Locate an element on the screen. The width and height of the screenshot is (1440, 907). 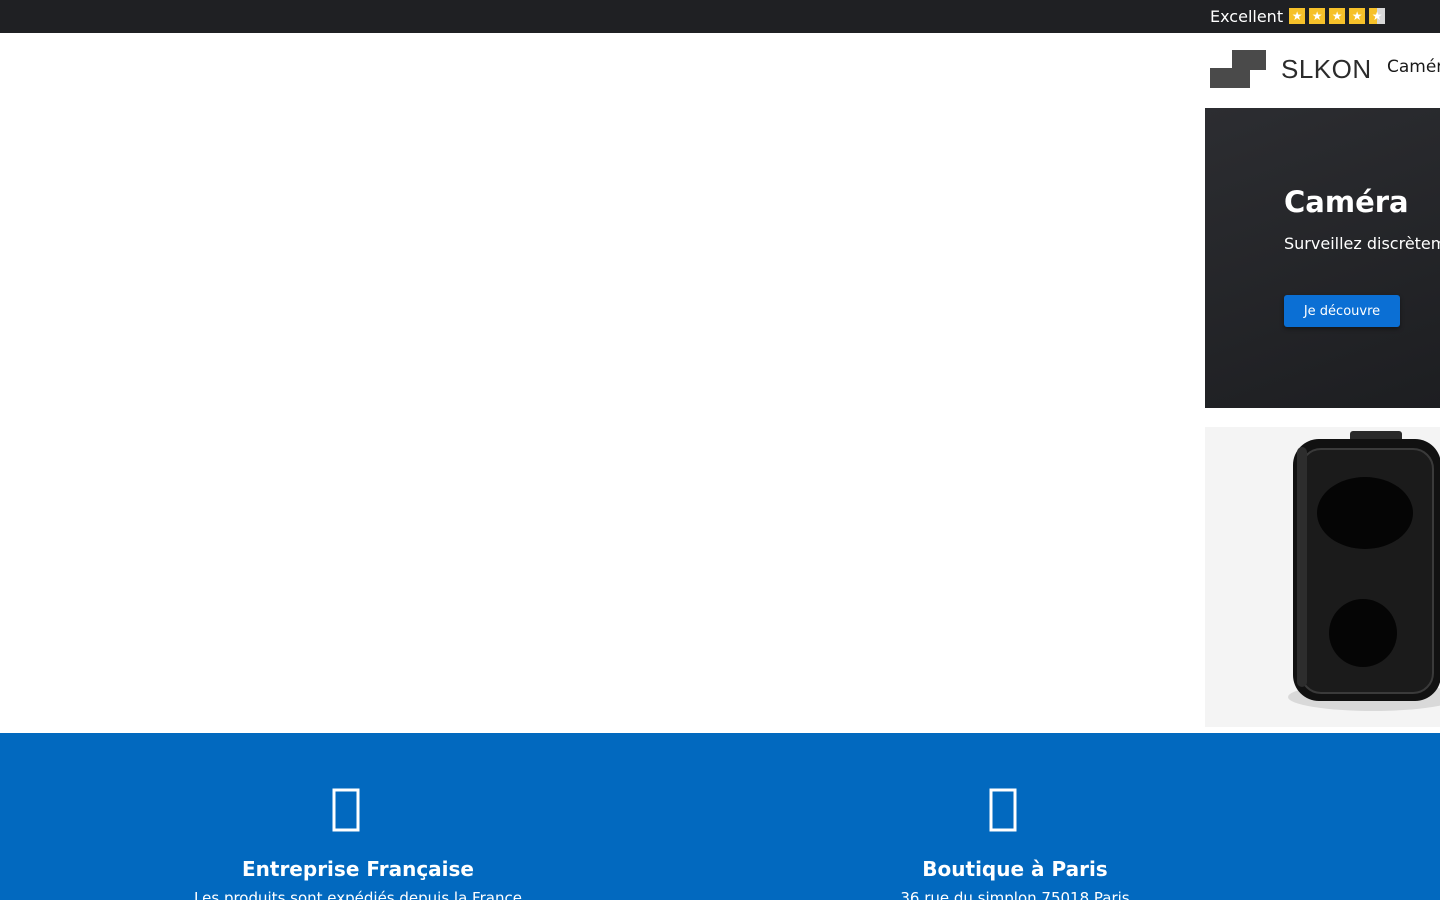
hero-title: Caméra is located at coordinates (1346, 202).